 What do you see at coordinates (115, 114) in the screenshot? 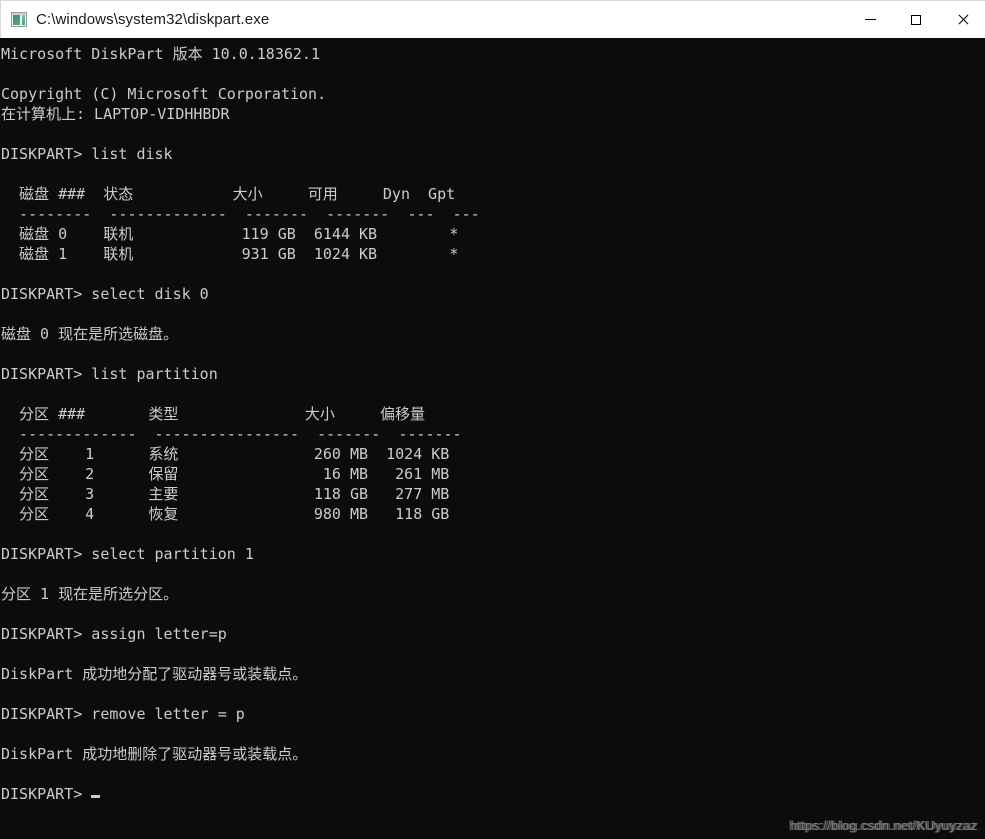
I see `console-line: 在计算机上: LAPTOP-VIDHHBDR` at bounding box center [115, 114].